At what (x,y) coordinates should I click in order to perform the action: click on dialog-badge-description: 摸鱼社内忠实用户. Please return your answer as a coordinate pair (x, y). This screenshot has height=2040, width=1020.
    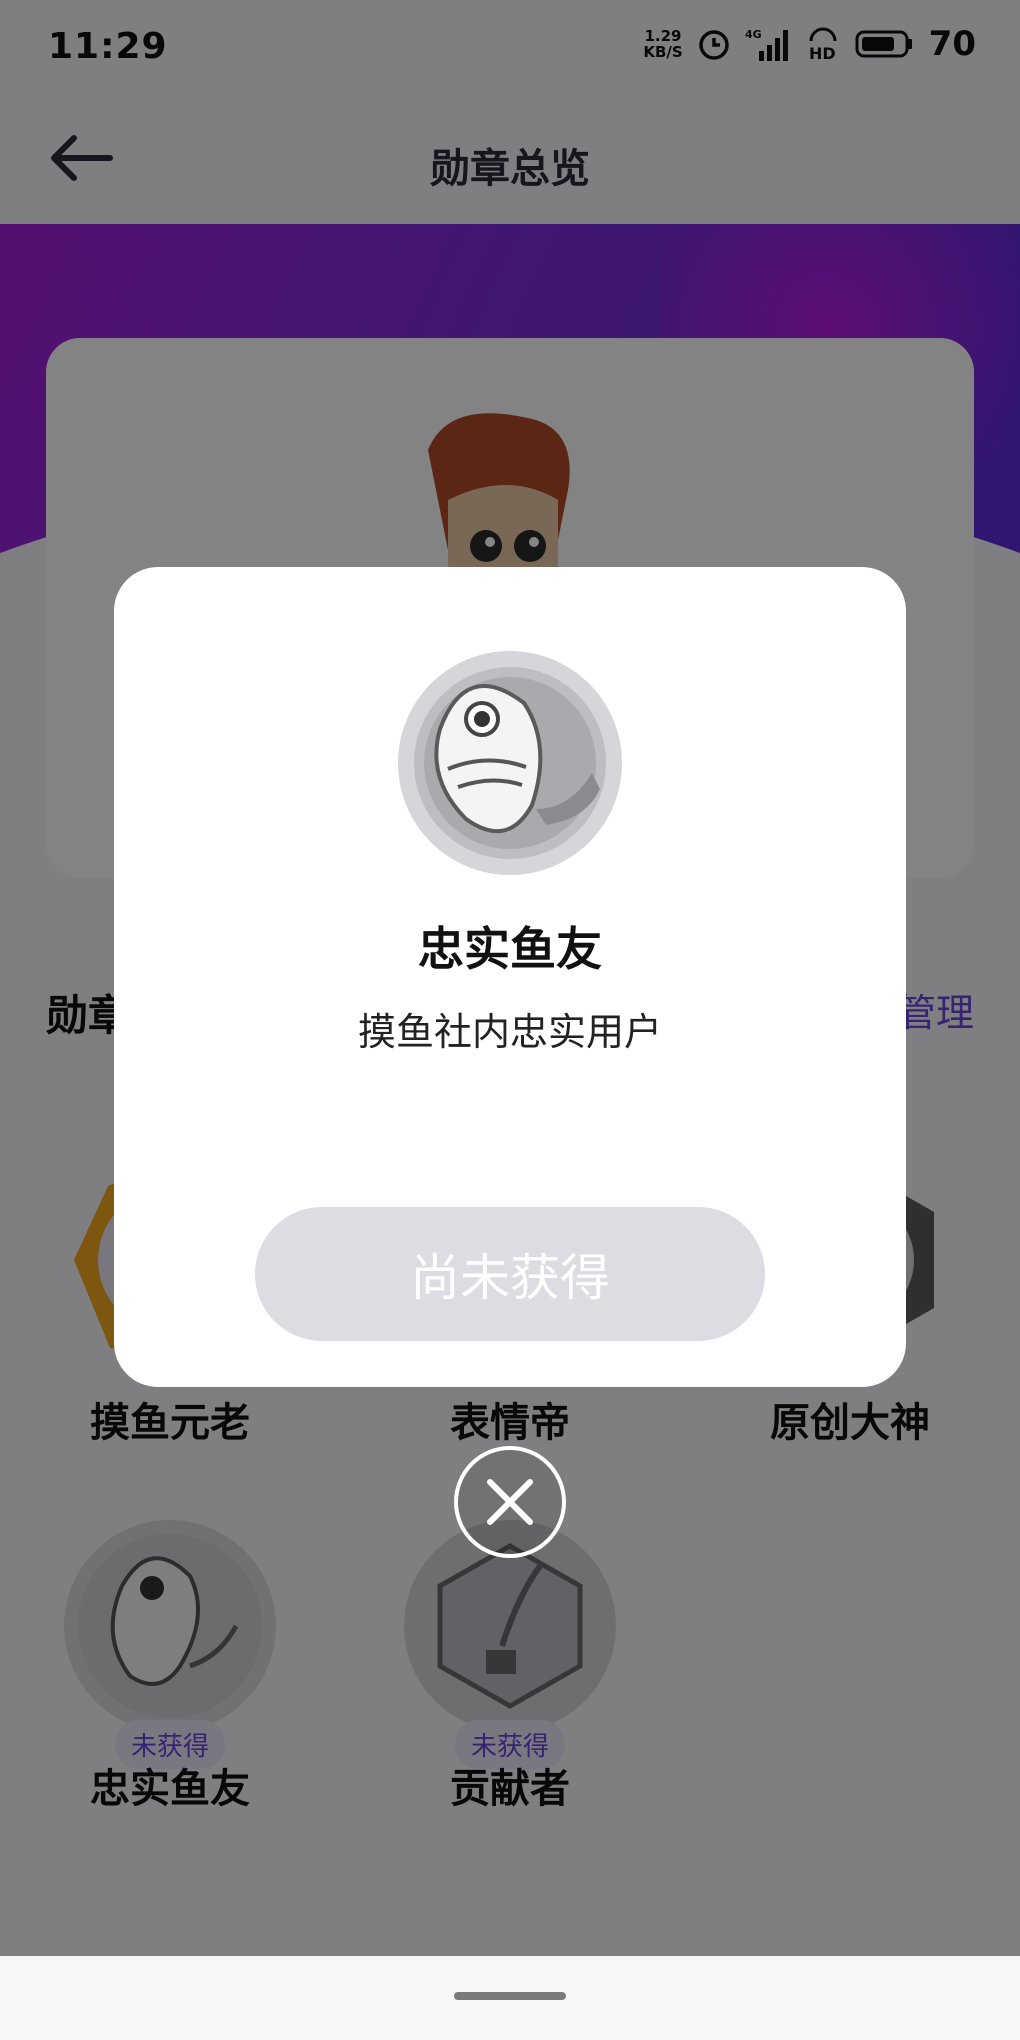
    Looking at the image, I should click on (509, 1032).